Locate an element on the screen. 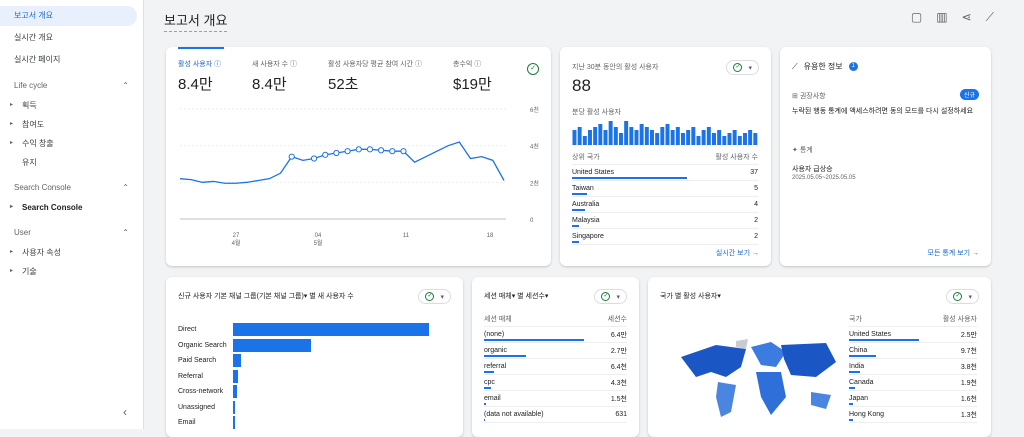 The image size is (1024, 437). country-title: 국가 별 활성 사용자▾ is located at coordinates (690, 296).